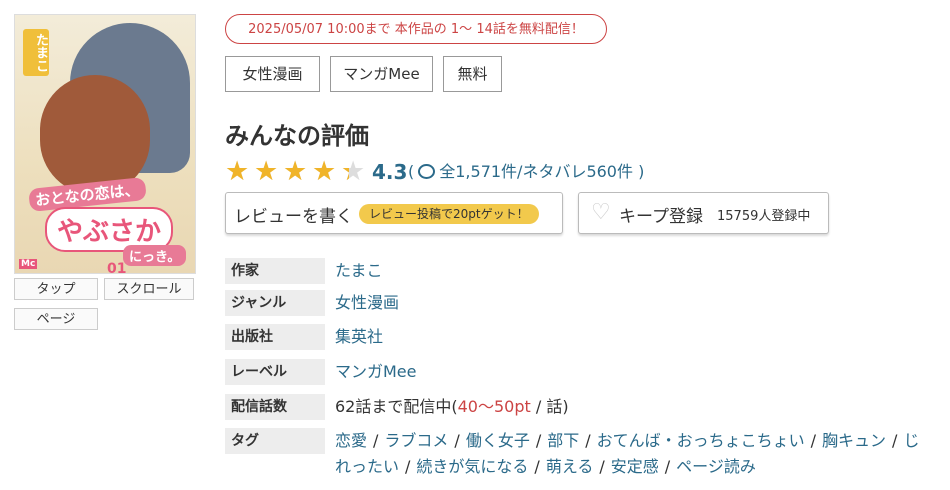 The height and width of the screenshot is (490, 950). What do you see at coordinates (351, 440) in the screenshot?
I see `tag-link: 恋愛` at bounding box center [351, 440].